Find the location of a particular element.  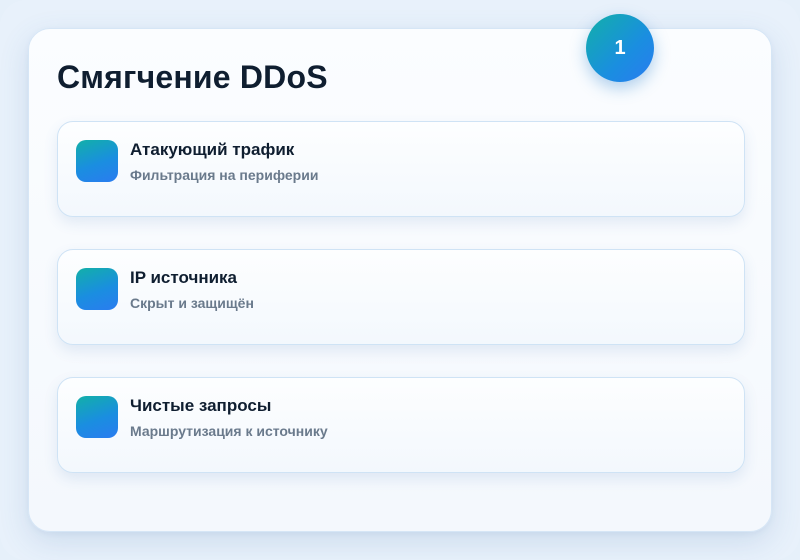

item-title: Атакующий трафик is located at coordinates (212, 149).